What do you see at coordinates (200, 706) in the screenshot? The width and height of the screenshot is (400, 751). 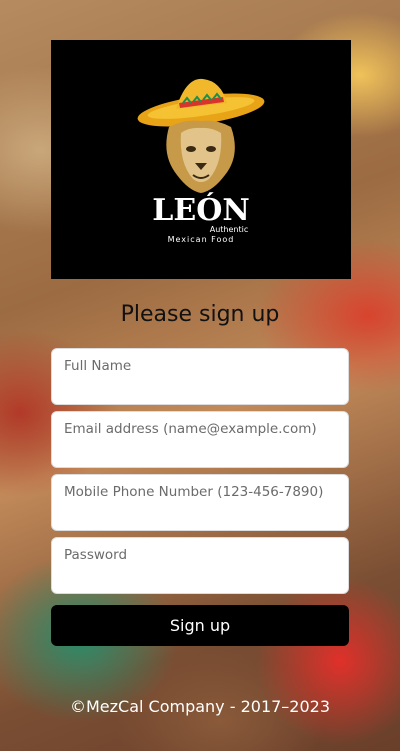 I see `footer-copyright: ©MezCal Company - 2017–2023` at bounding box center [200, 706].